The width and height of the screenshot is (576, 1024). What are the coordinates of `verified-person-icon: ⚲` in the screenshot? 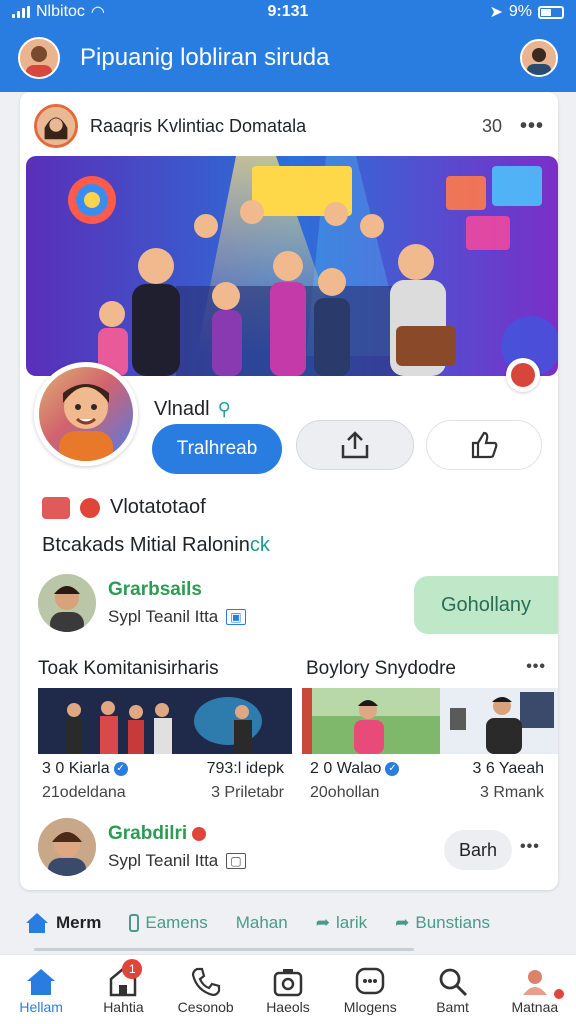 It's located at (224, 409).